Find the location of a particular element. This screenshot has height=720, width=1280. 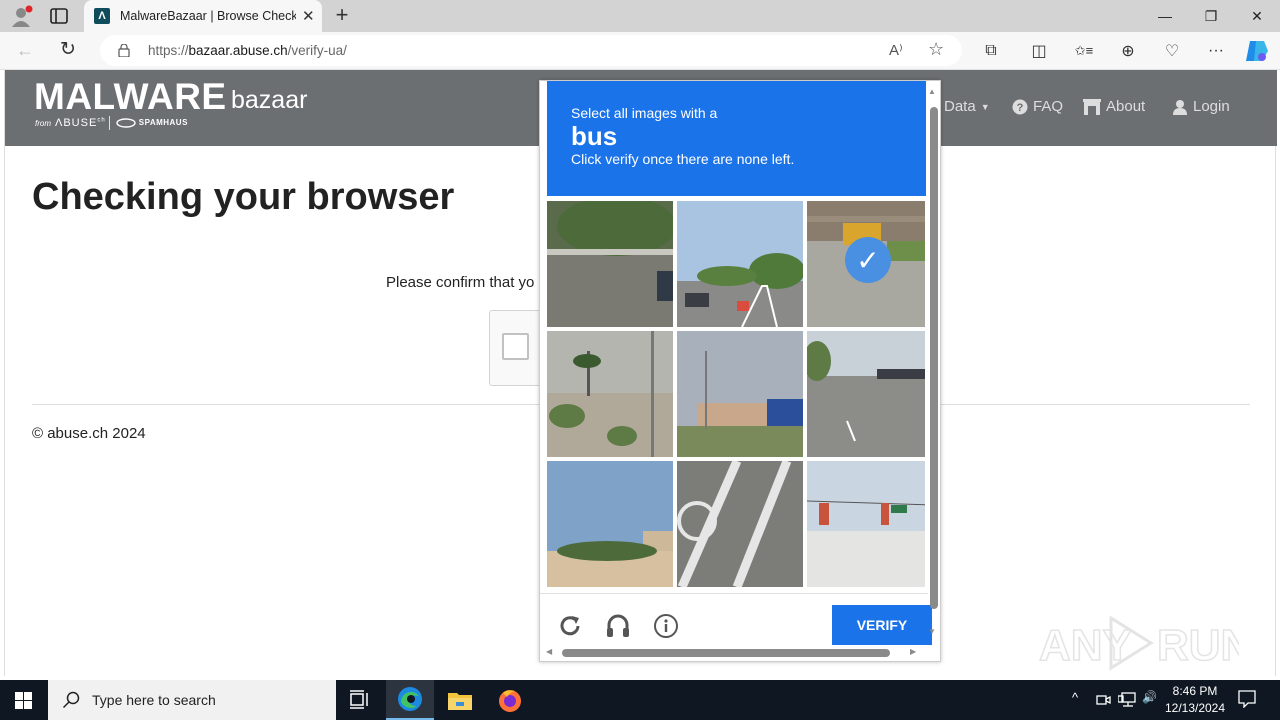

taskbar-firefox-app is located at coordinates (510, 700).